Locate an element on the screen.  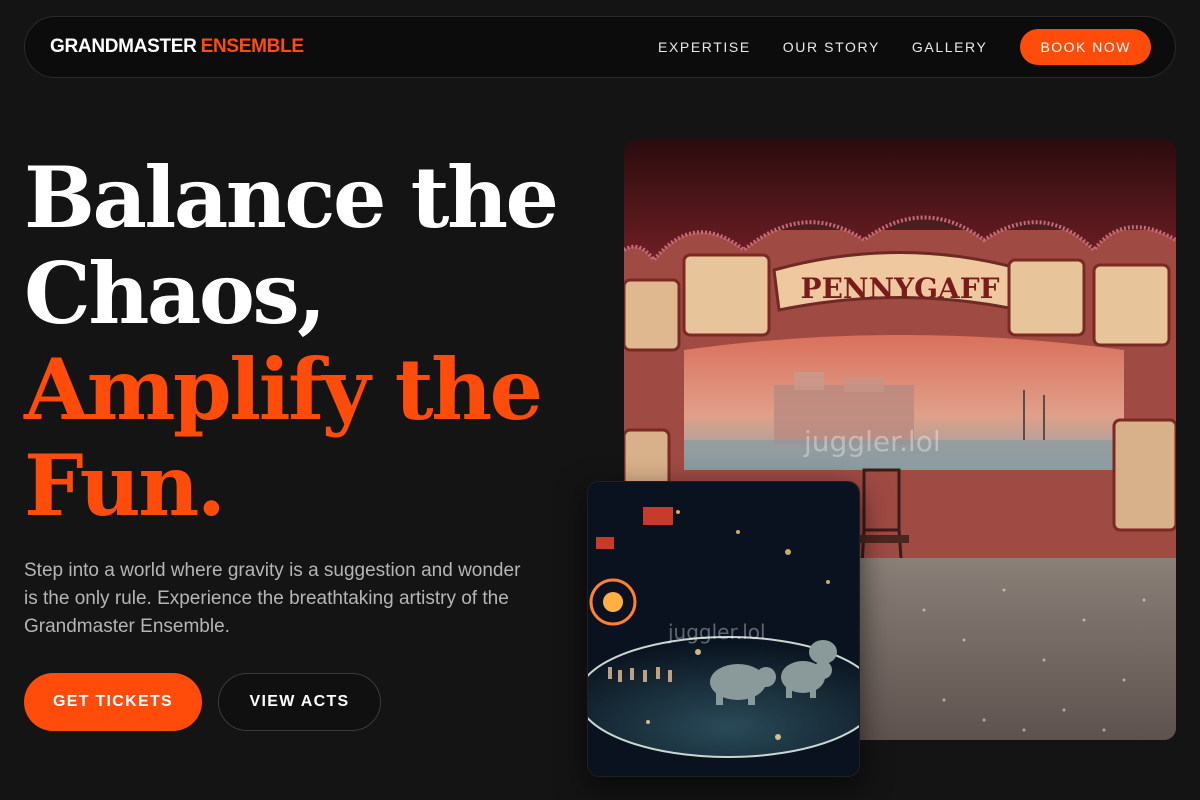
circus-ring-image: juggler.lol is located at coordinates (723, 629).